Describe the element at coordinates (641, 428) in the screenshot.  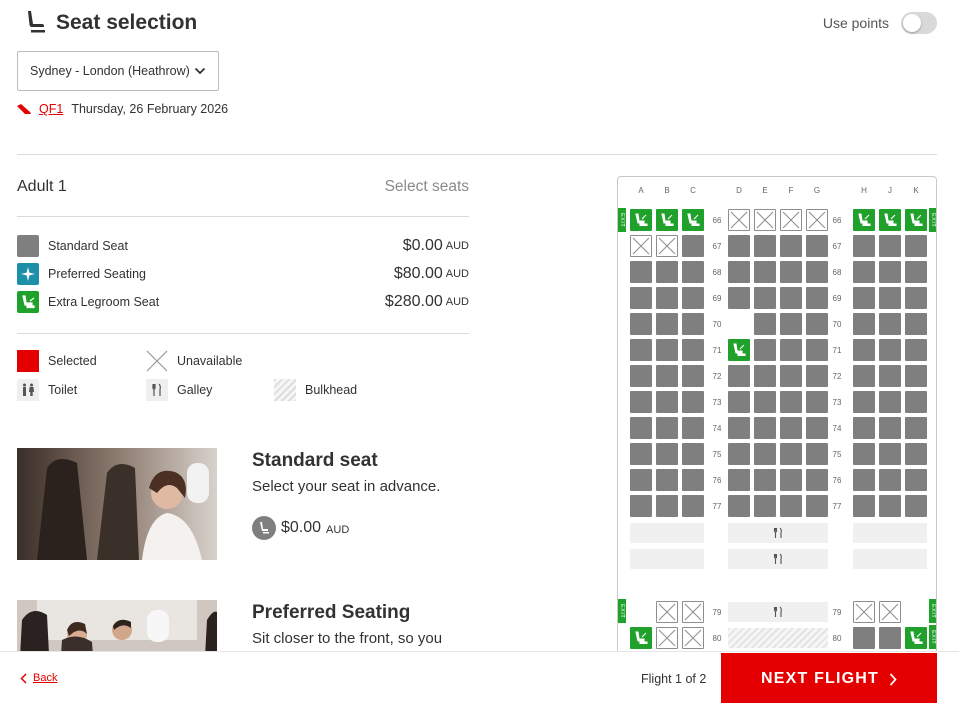
I see `seat-A74` at that location.